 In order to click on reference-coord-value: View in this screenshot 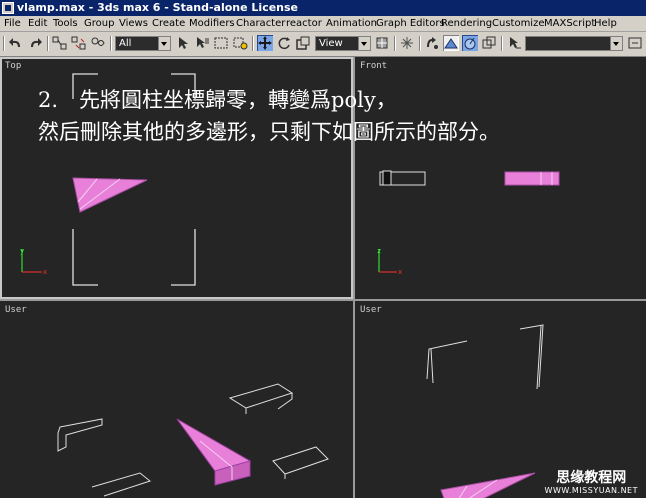, I will do `click(331, 43)`.